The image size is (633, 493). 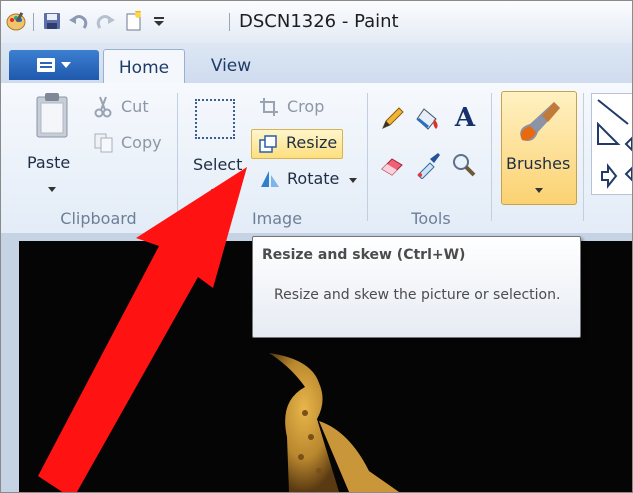 I want to click on resize-button: Resize, so click(x=297, y=144).